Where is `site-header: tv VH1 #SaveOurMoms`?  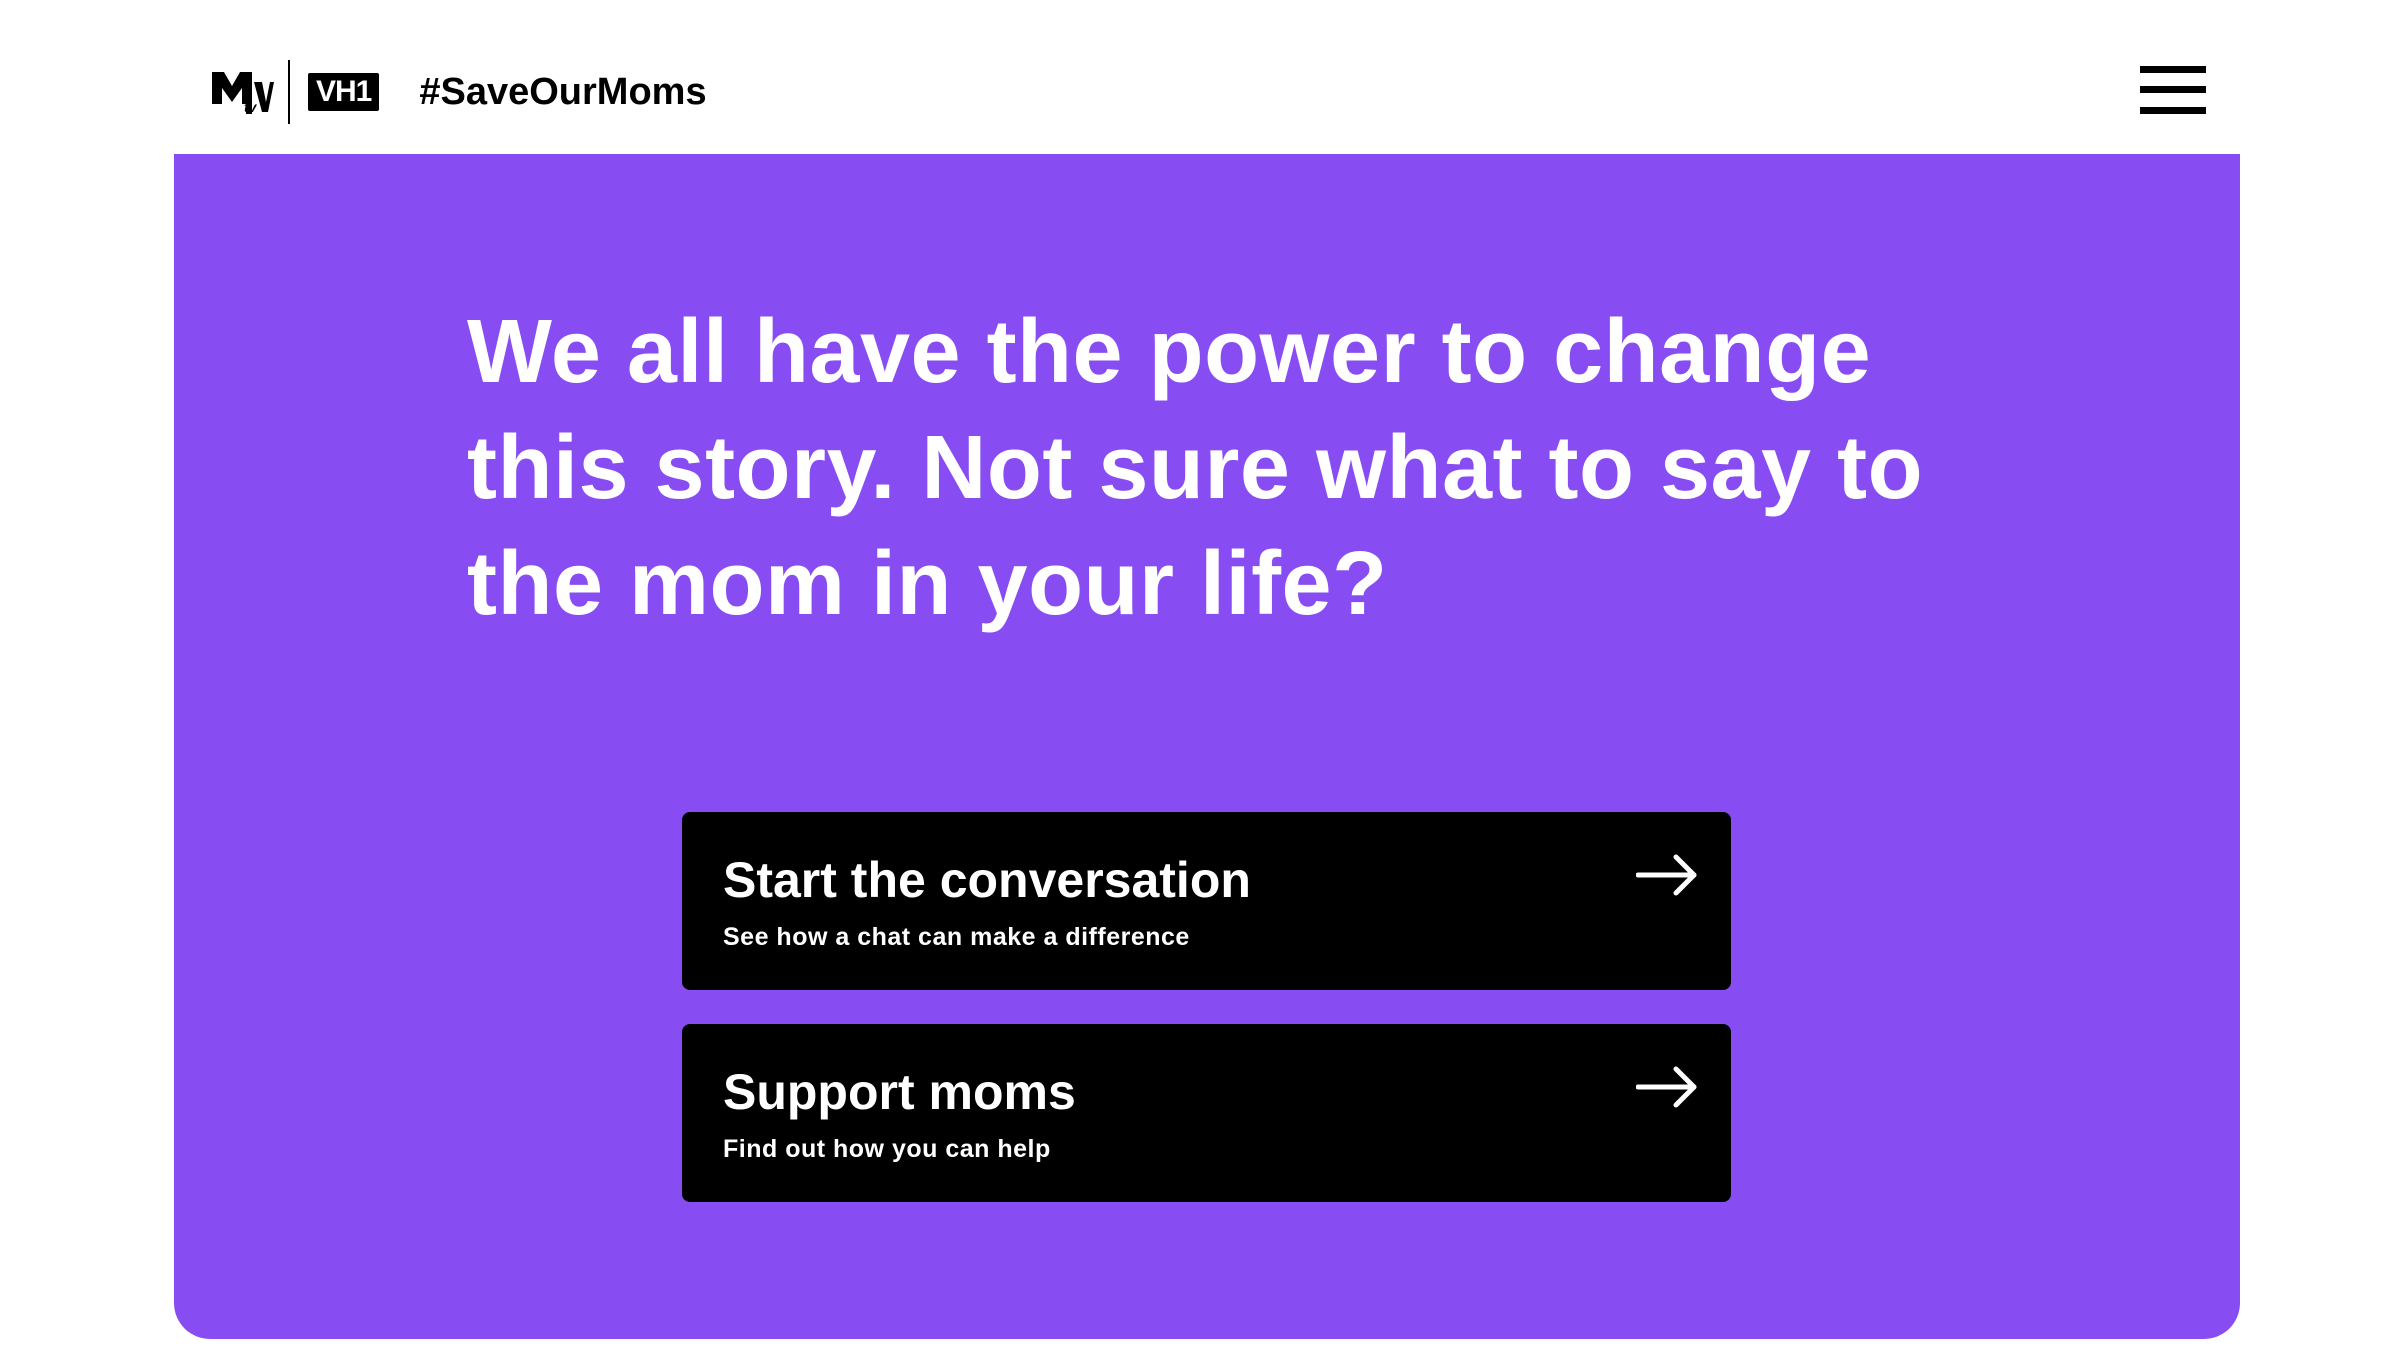
site-header: tv VH1 #SaveOurMoms is located at coordinates (1200, 77).